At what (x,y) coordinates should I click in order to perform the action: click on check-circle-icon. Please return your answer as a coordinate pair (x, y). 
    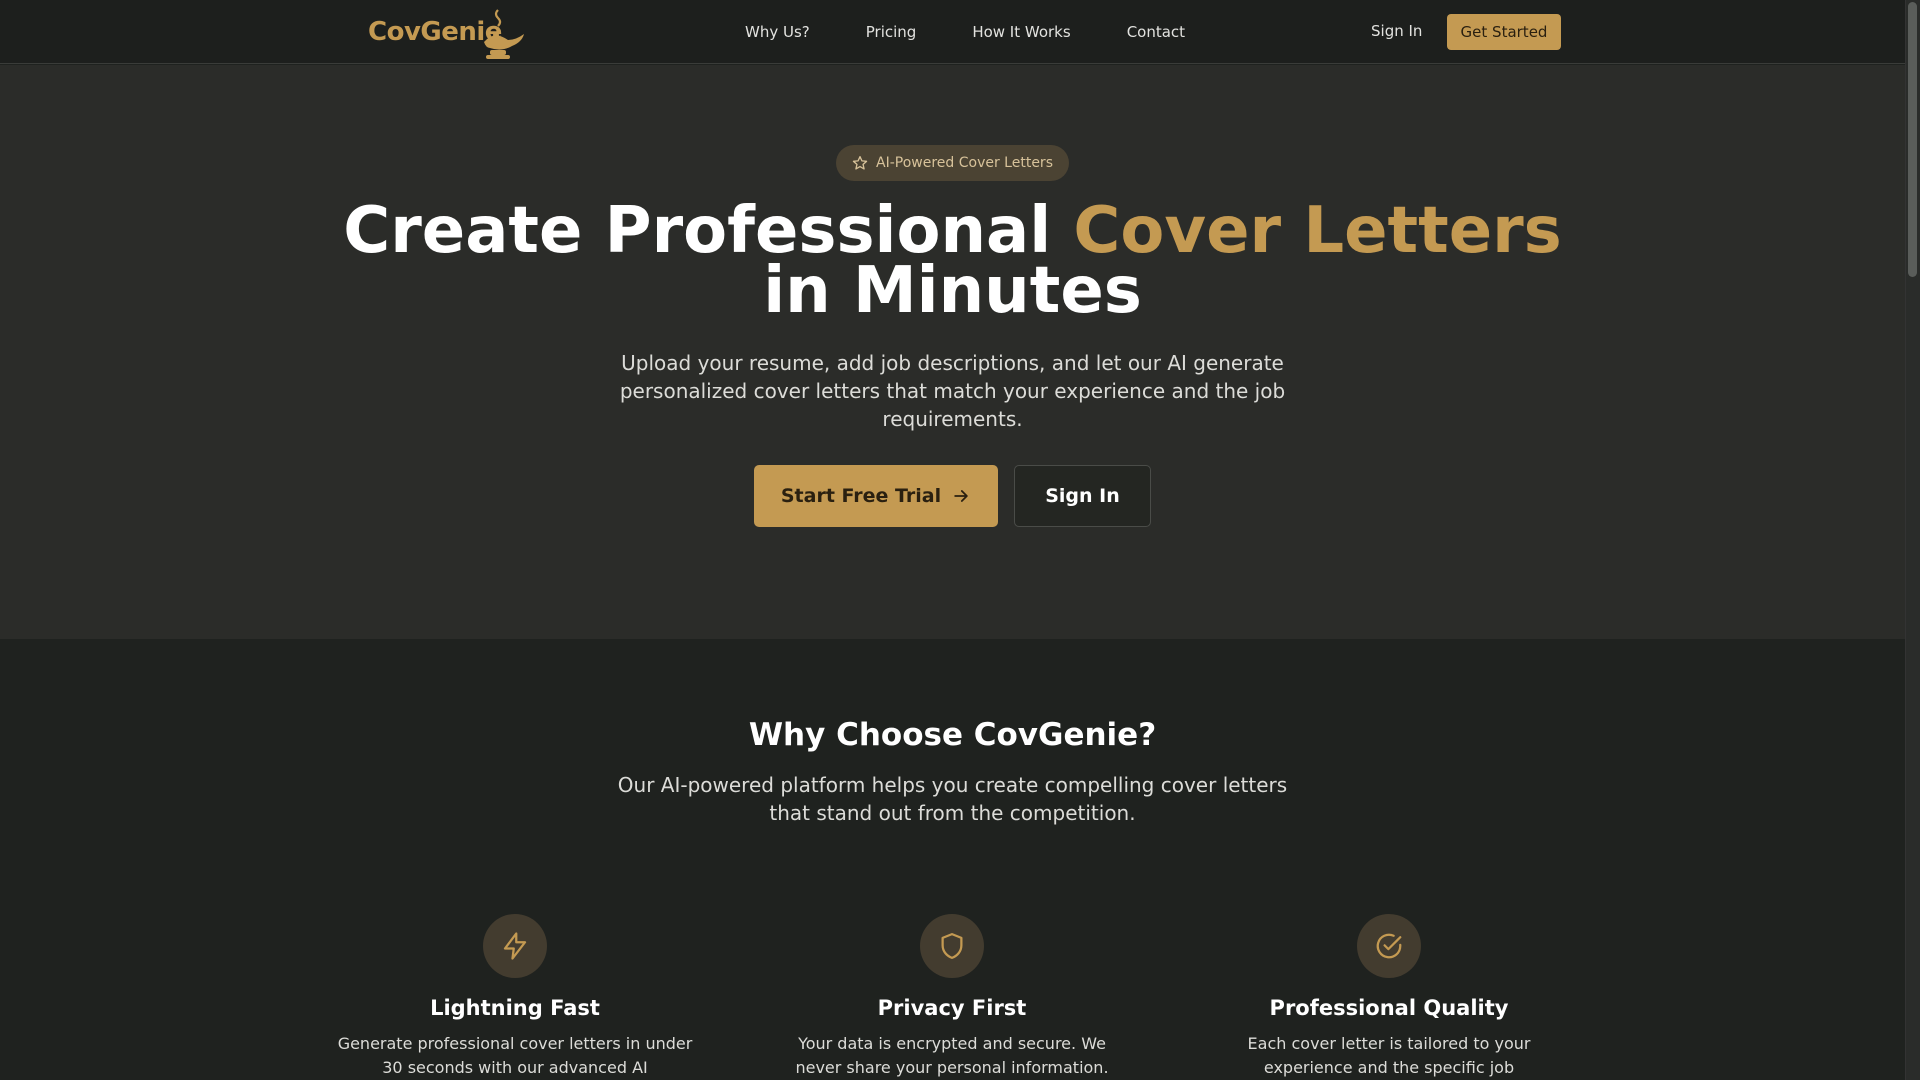
    Looking at the image, I should click on (1389, 946).